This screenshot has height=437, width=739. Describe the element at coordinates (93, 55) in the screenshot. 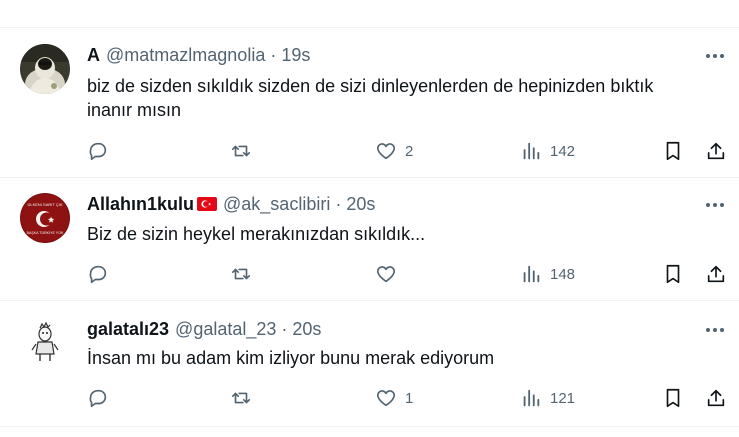

I see `display-name: A` at that location.